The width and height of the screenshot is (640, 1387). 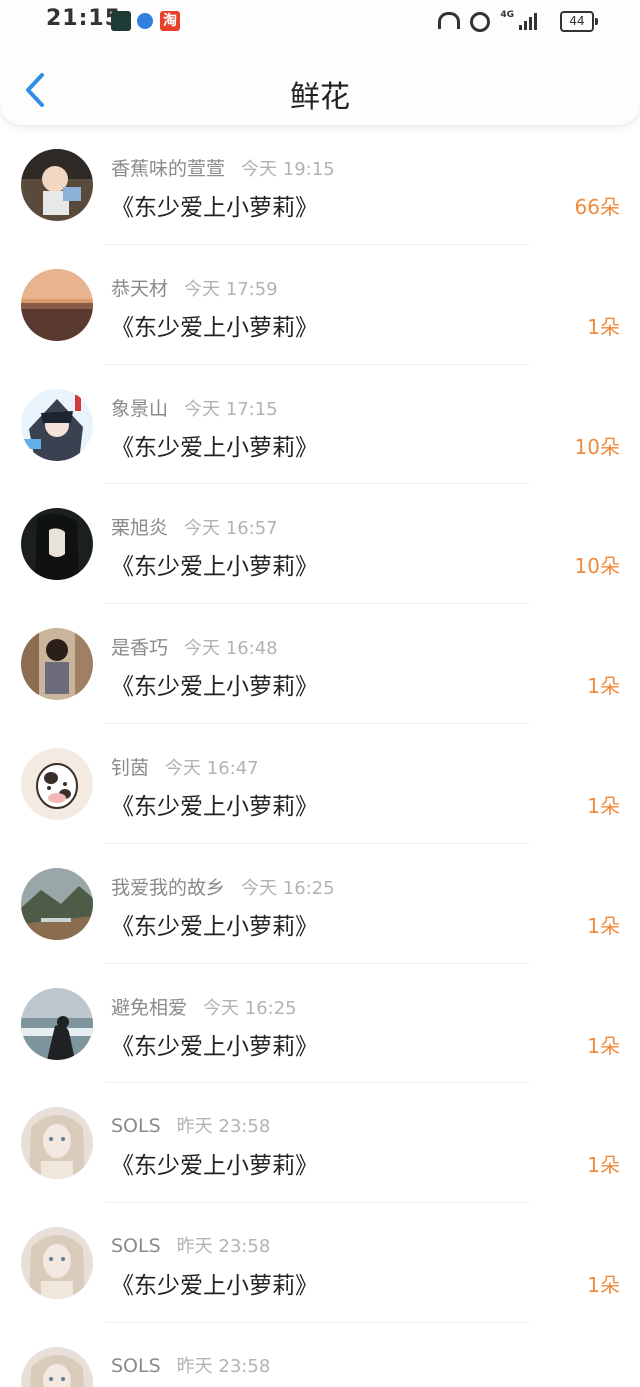 What do you see at coordinates (320, 22) in the screenshot?
I see `status-bar: 21:15 淘 4G 44` at bounding box center [320, 22].